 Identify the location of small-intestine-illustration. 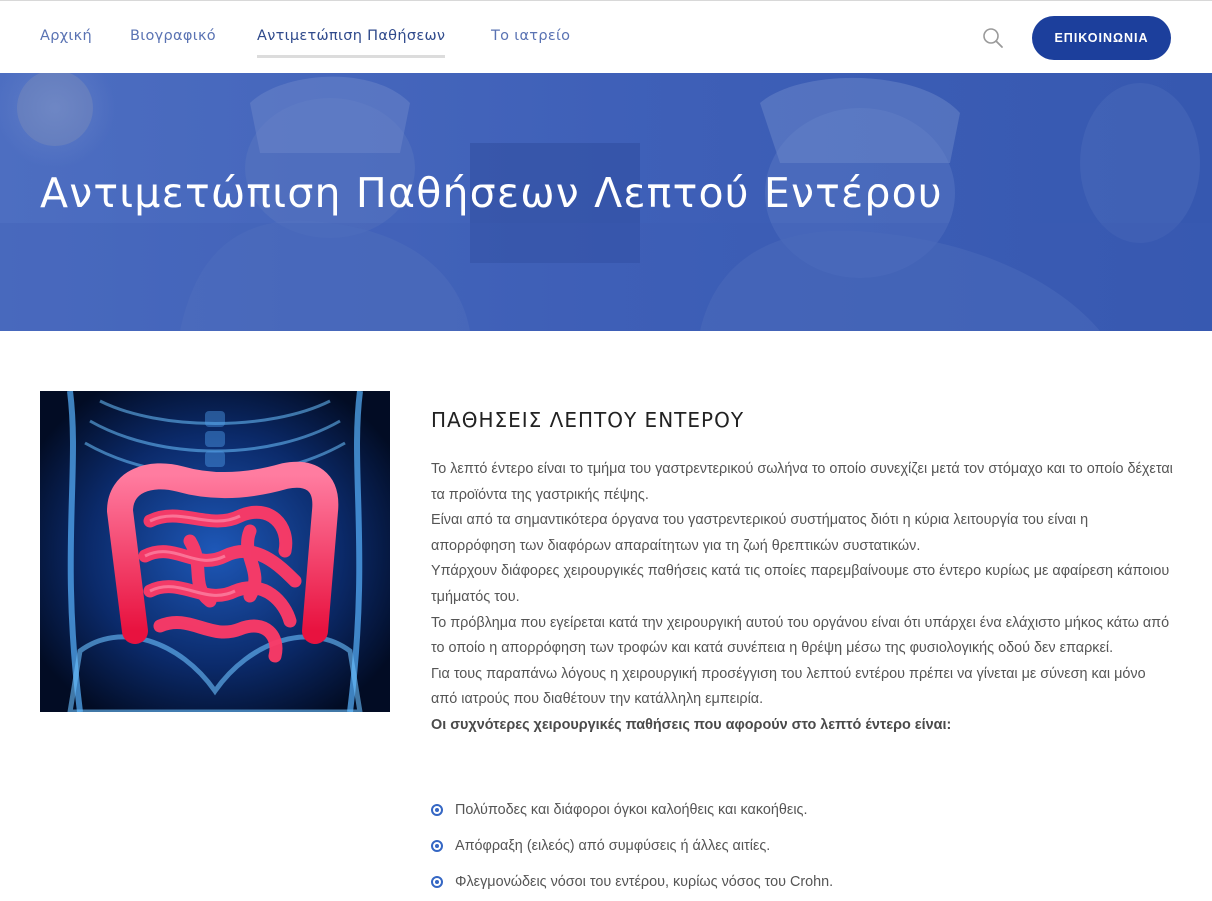
(215, 551).